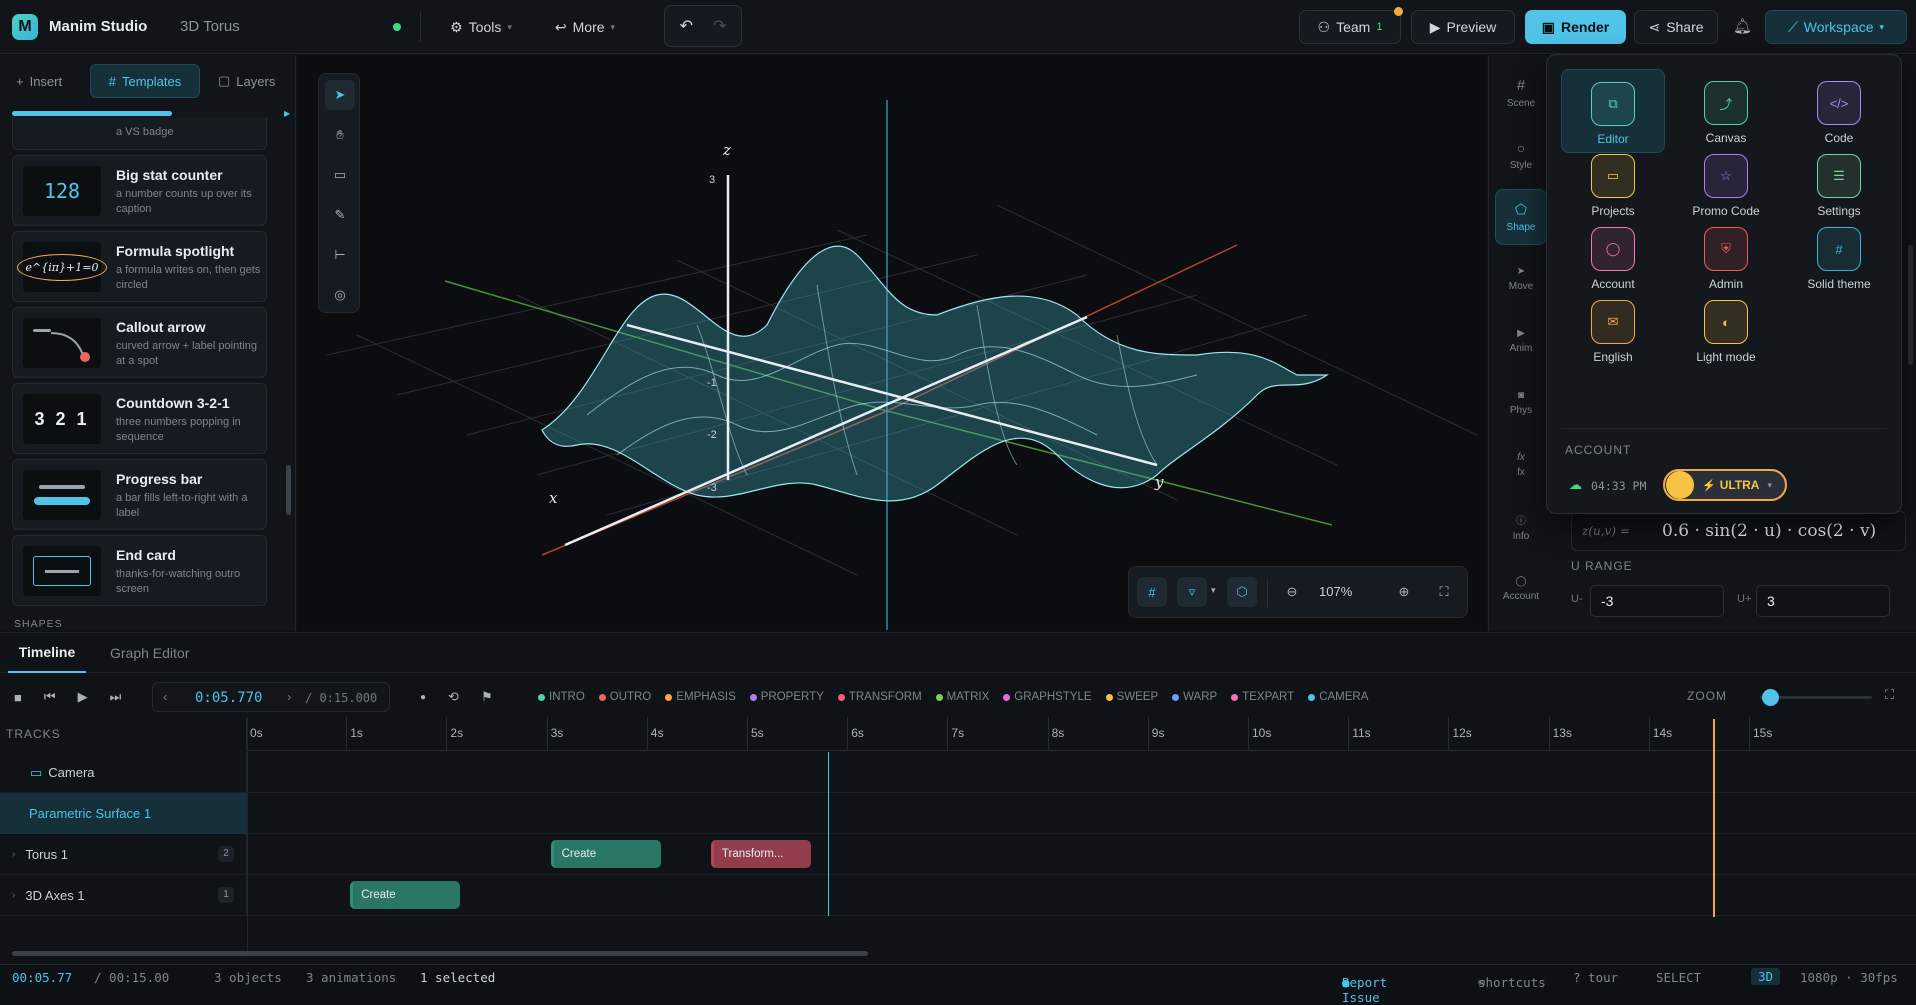 This screenshot has height=1005, width=1916. I want to click on category-warp: WARP, so click(1194, 697).